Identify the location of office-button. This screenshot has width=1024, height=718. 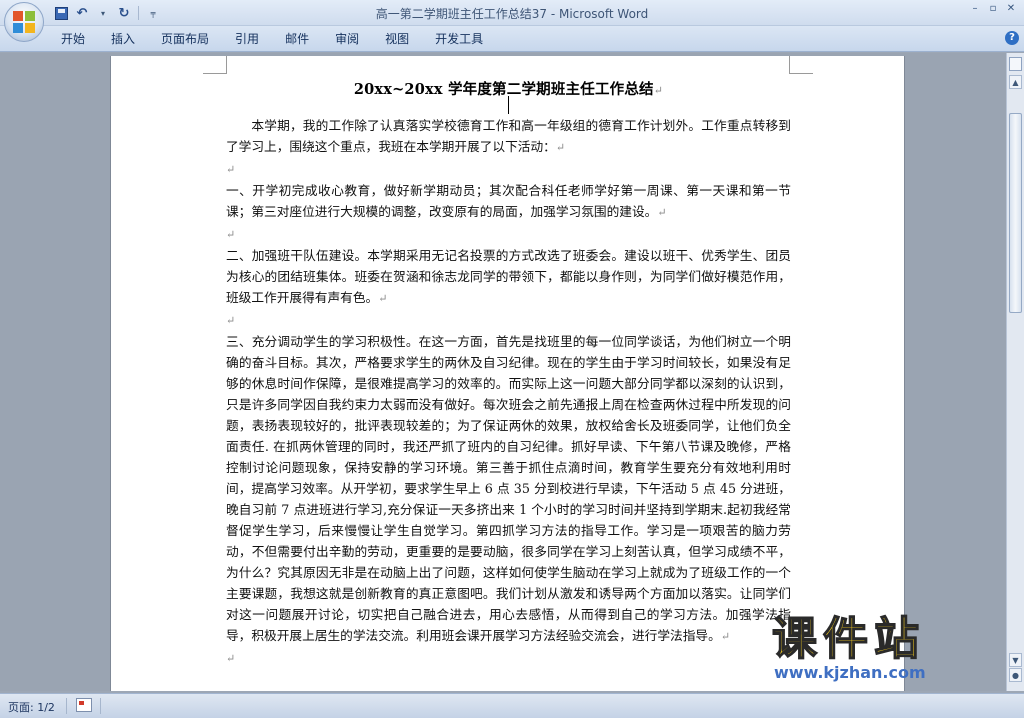
(24, 22).